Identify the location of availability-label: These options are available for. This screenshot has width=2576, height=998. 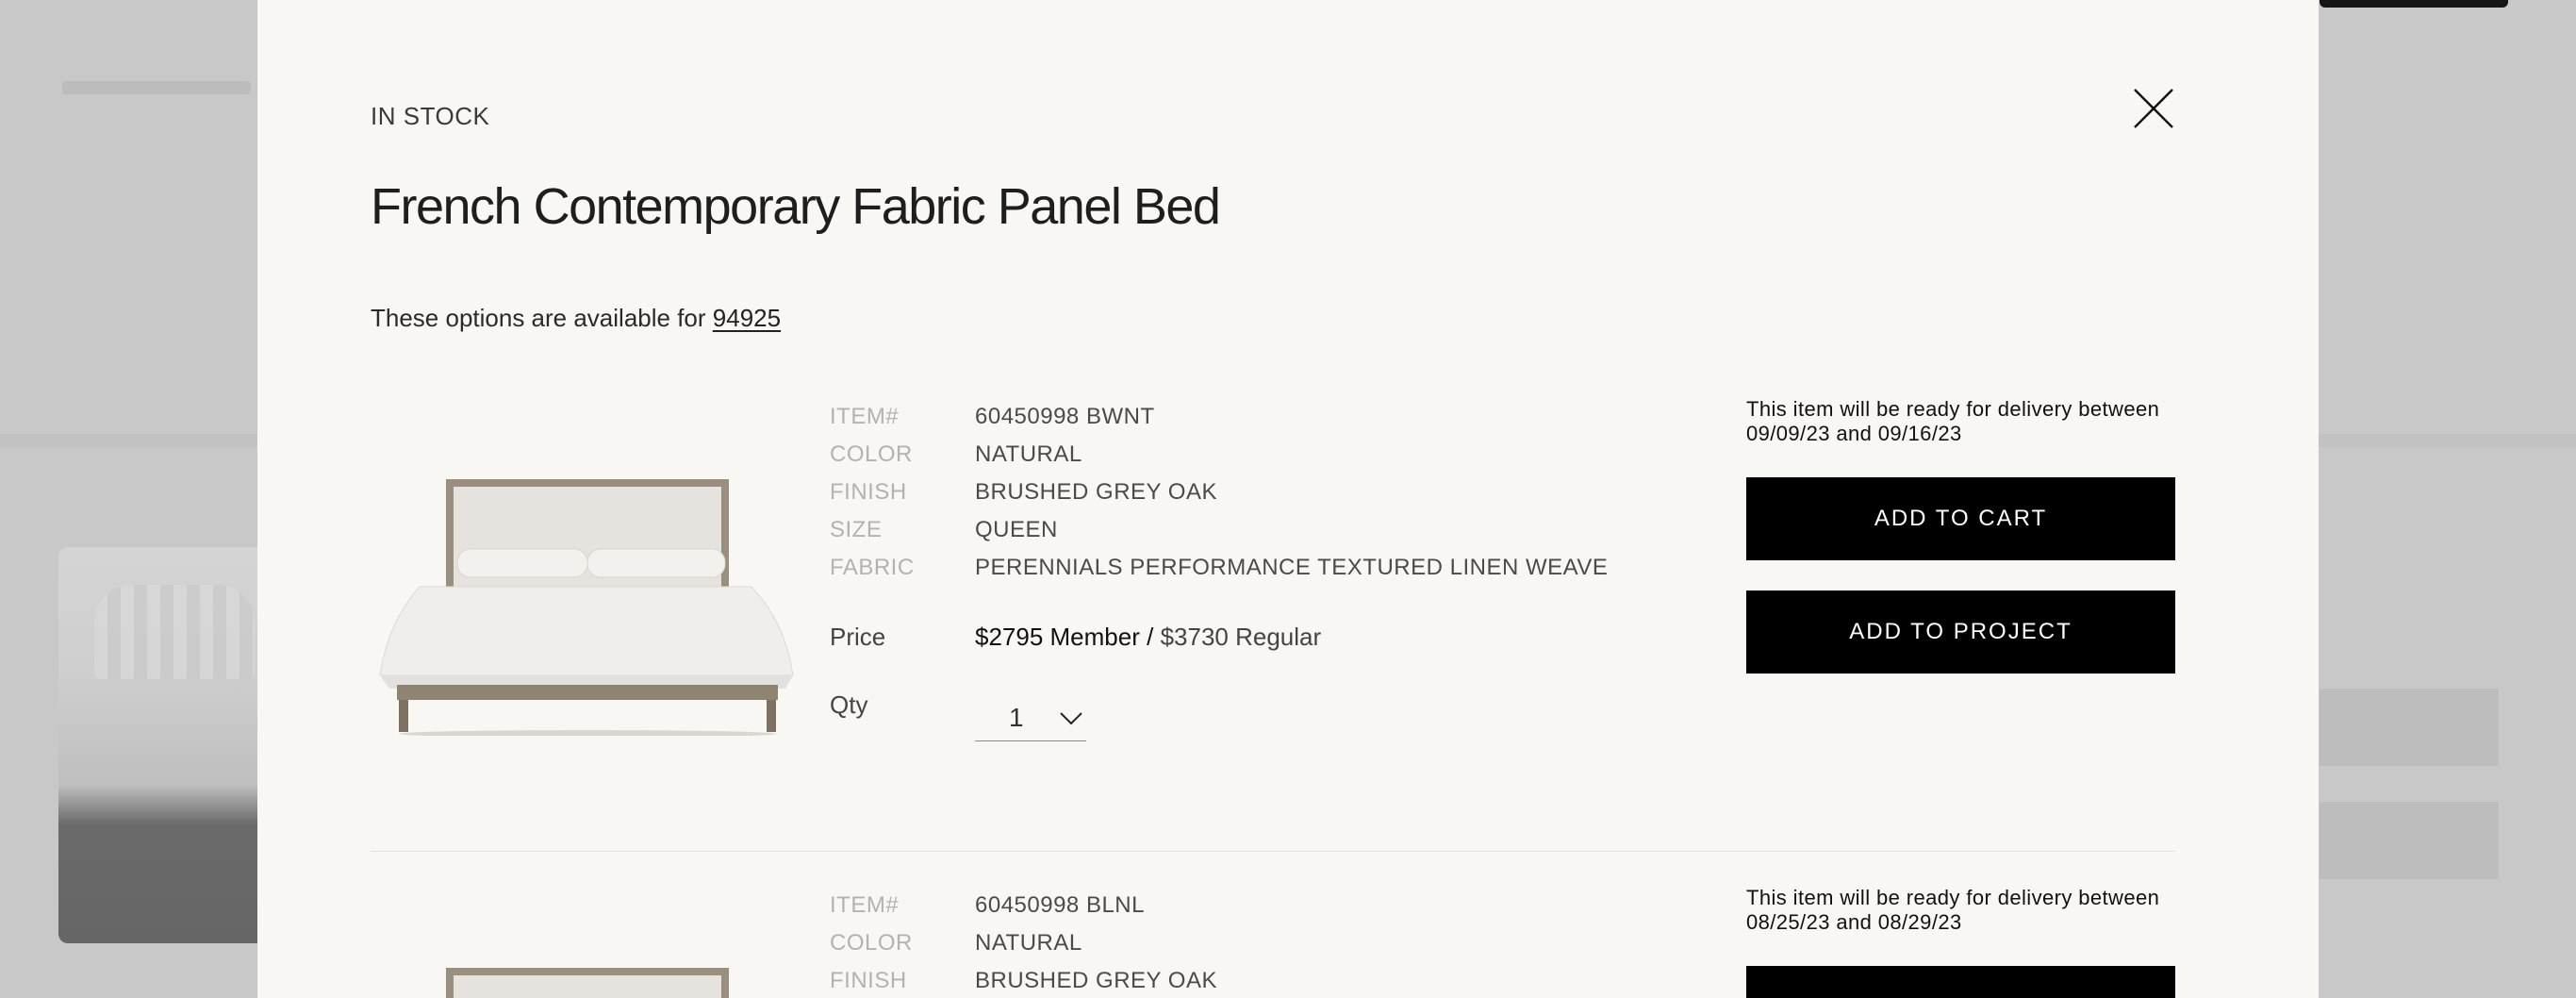
(542, 318).